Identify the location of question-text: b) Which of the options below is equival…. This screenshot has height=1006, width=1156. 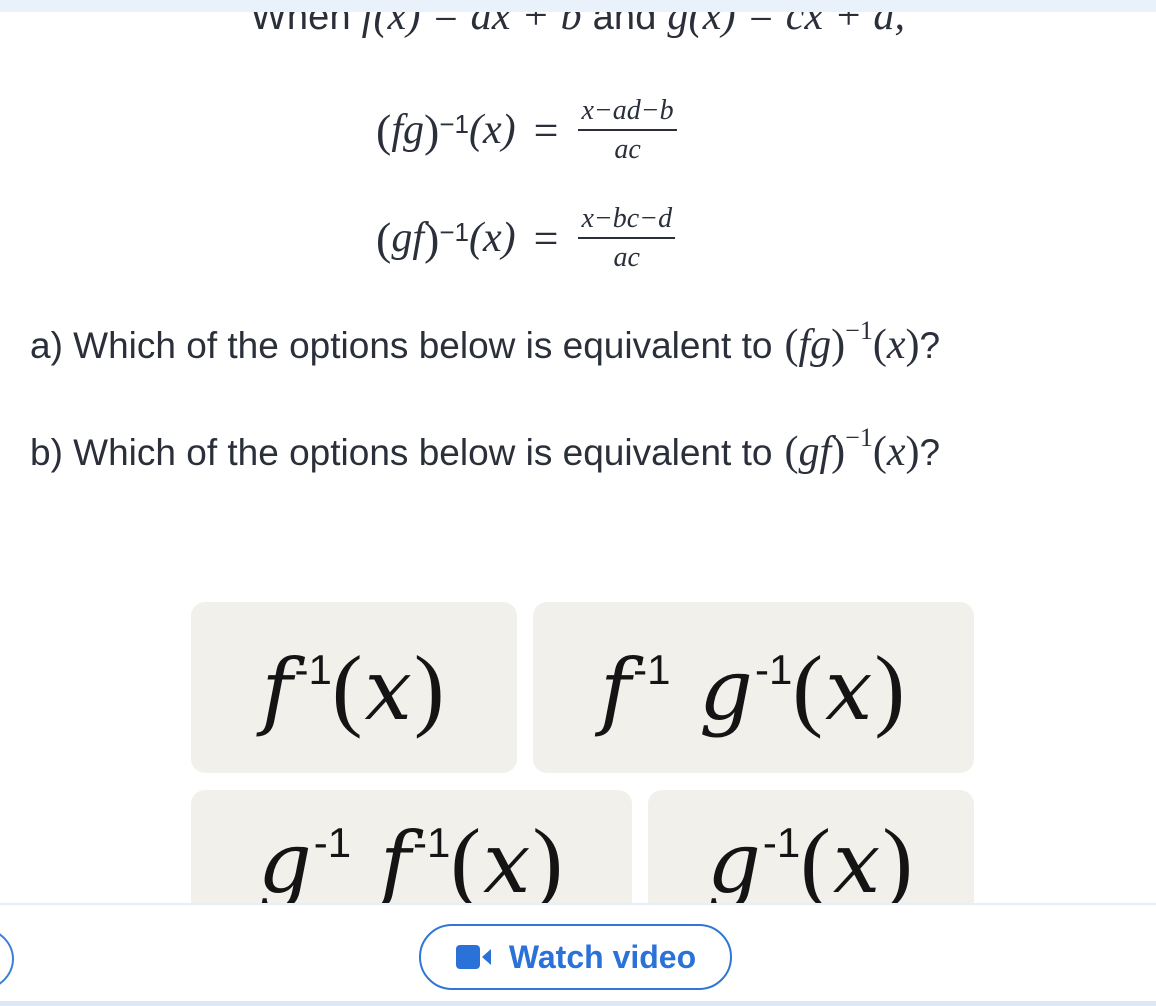
(401, 452).